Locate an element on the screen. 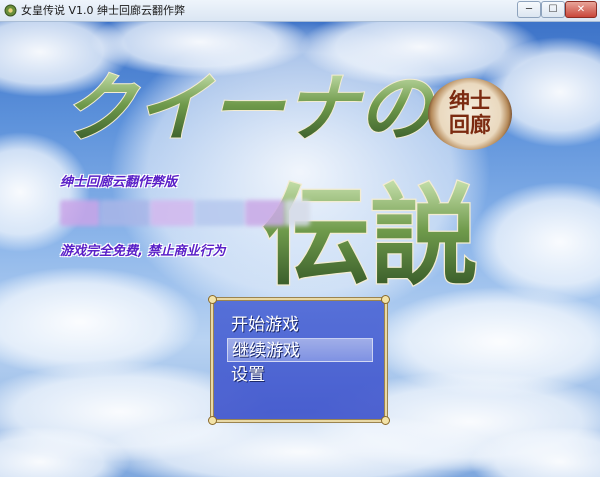 The height and width of the screenshot is (477, 600). menu-item-settings: 设置 is located at coordinates (300, 375).